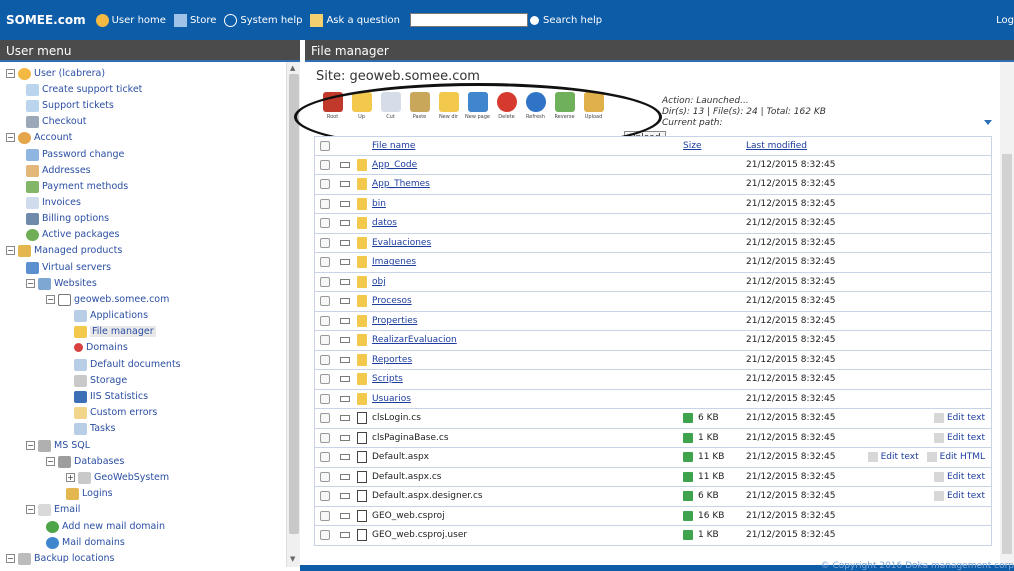  Describe the element at coordinates (55, 73) in the screenshot. I see `tree-user: − User (lcabrera)` at that location.